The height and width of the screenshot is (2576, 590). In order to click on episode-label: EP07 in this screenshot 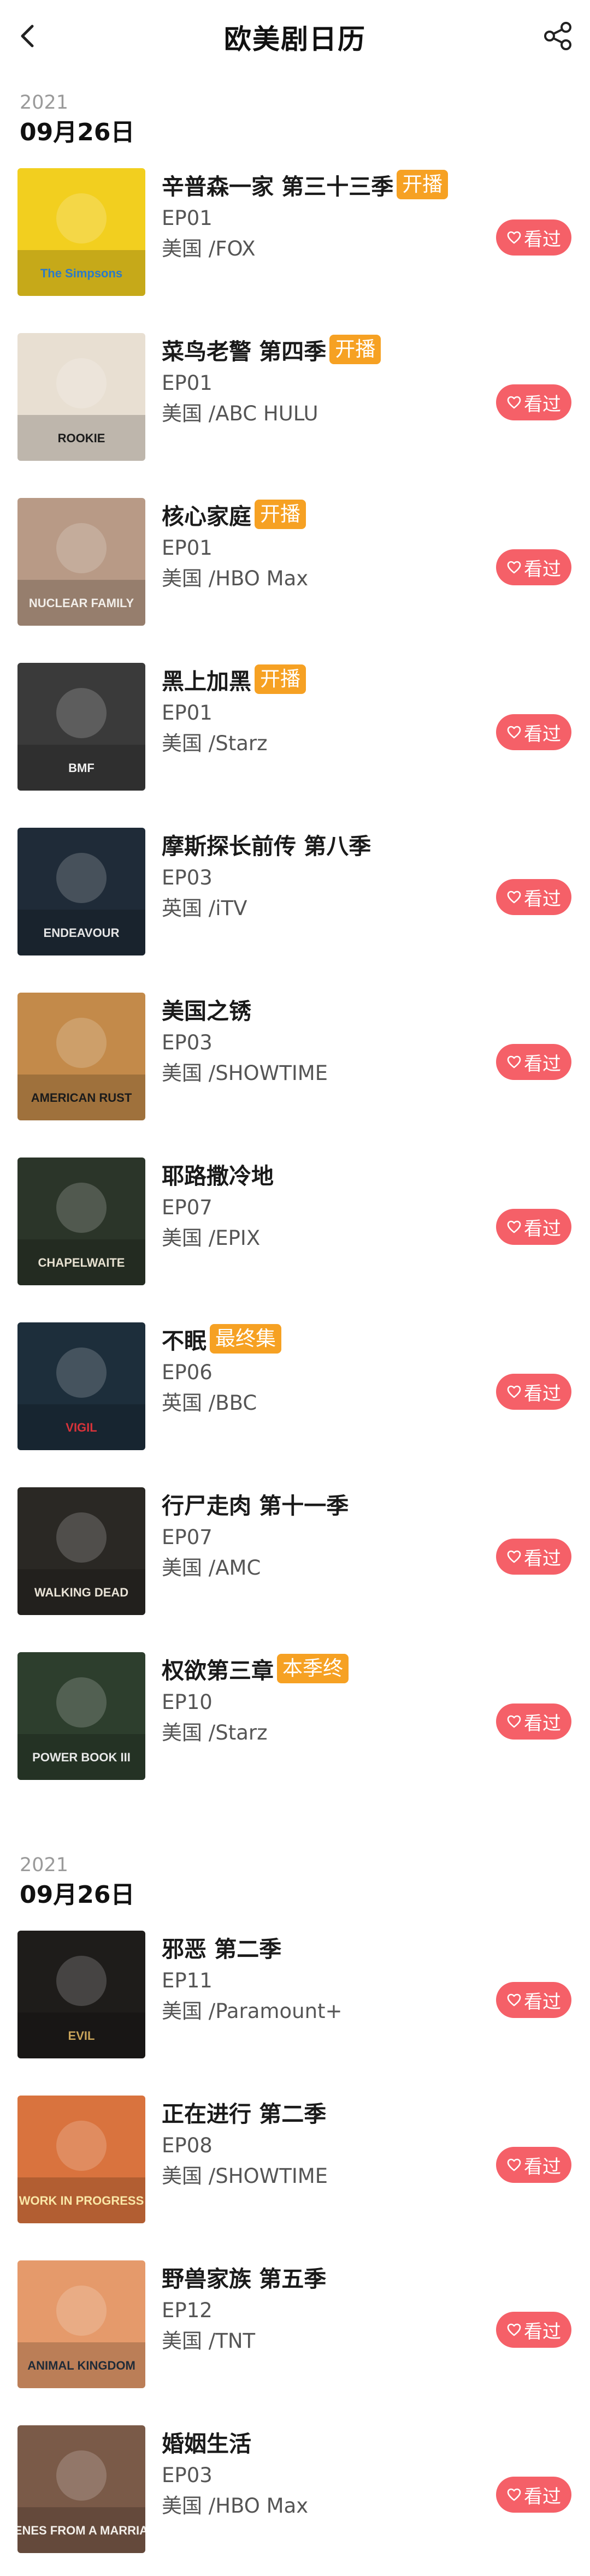, I will do `click(187, 1537)`.